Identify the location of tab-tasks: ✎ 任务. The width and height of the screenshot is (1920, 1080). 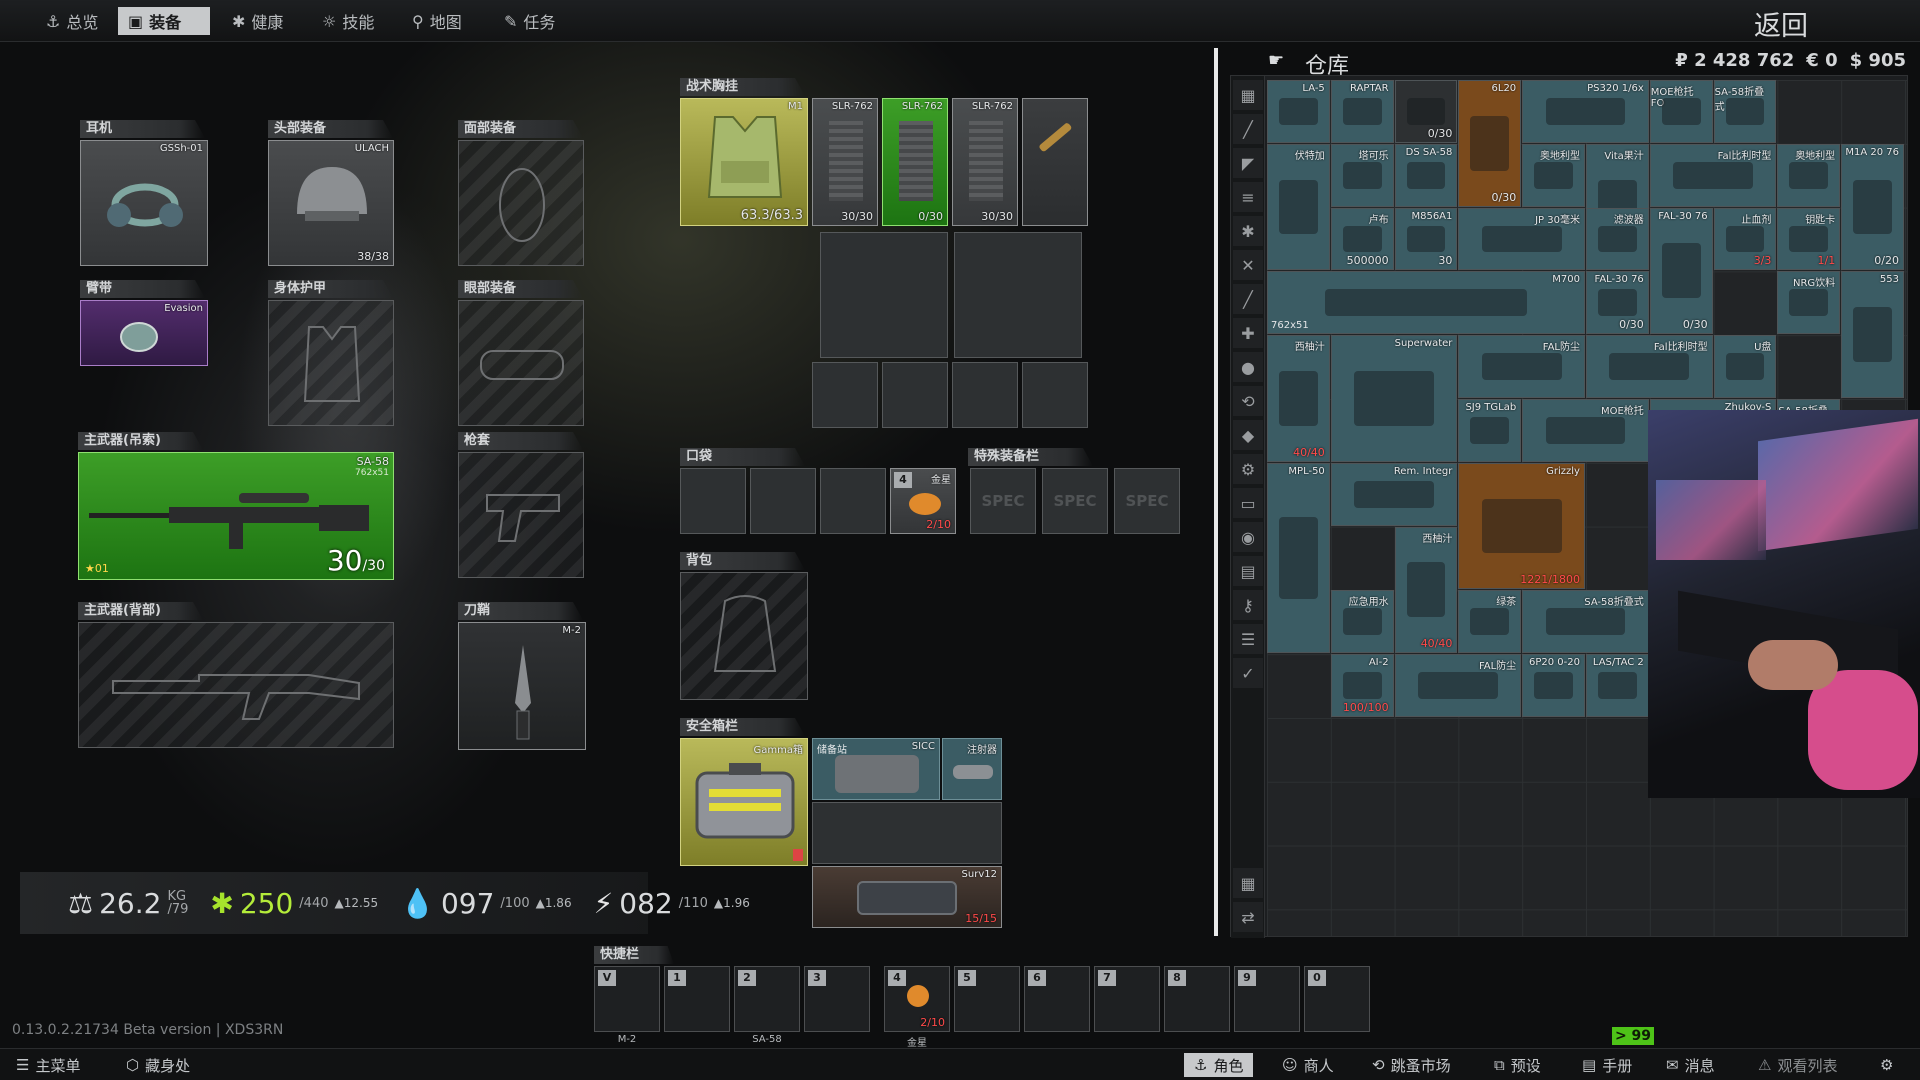
(529, 21).